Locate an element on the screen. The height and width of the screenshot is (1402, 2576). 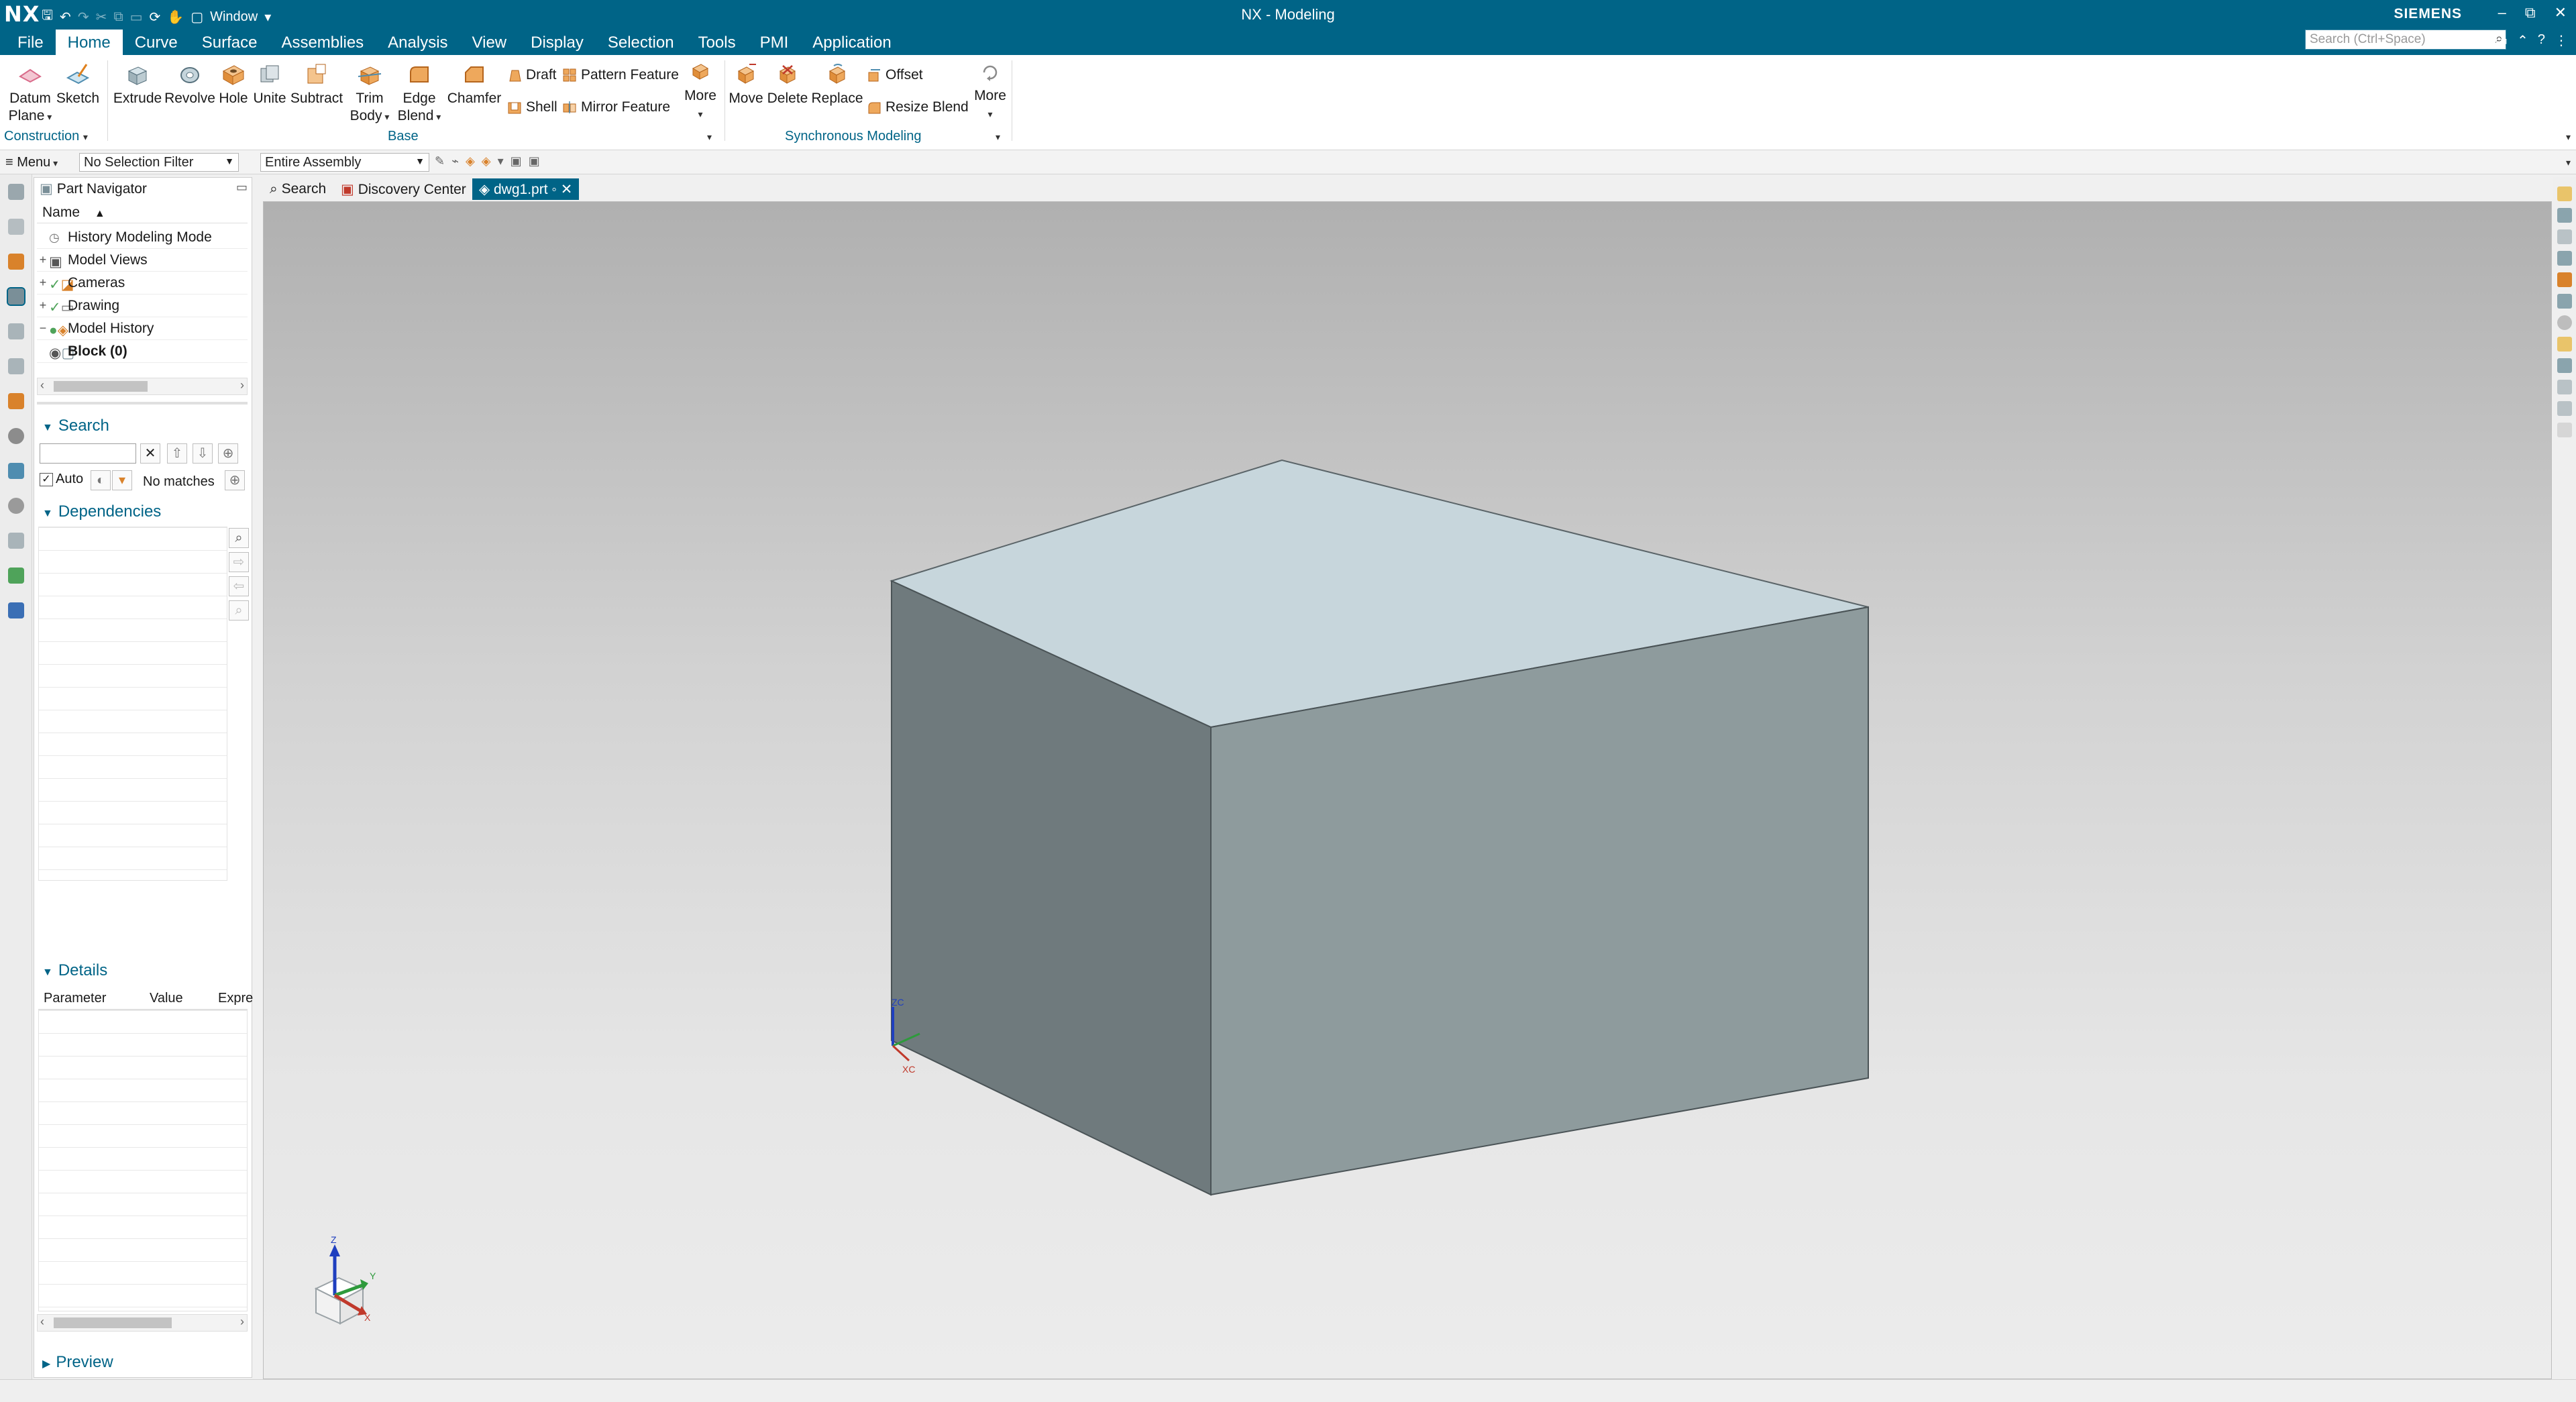
pattern-feature-button: Pattern Feature is located at coordinates (620, 75).